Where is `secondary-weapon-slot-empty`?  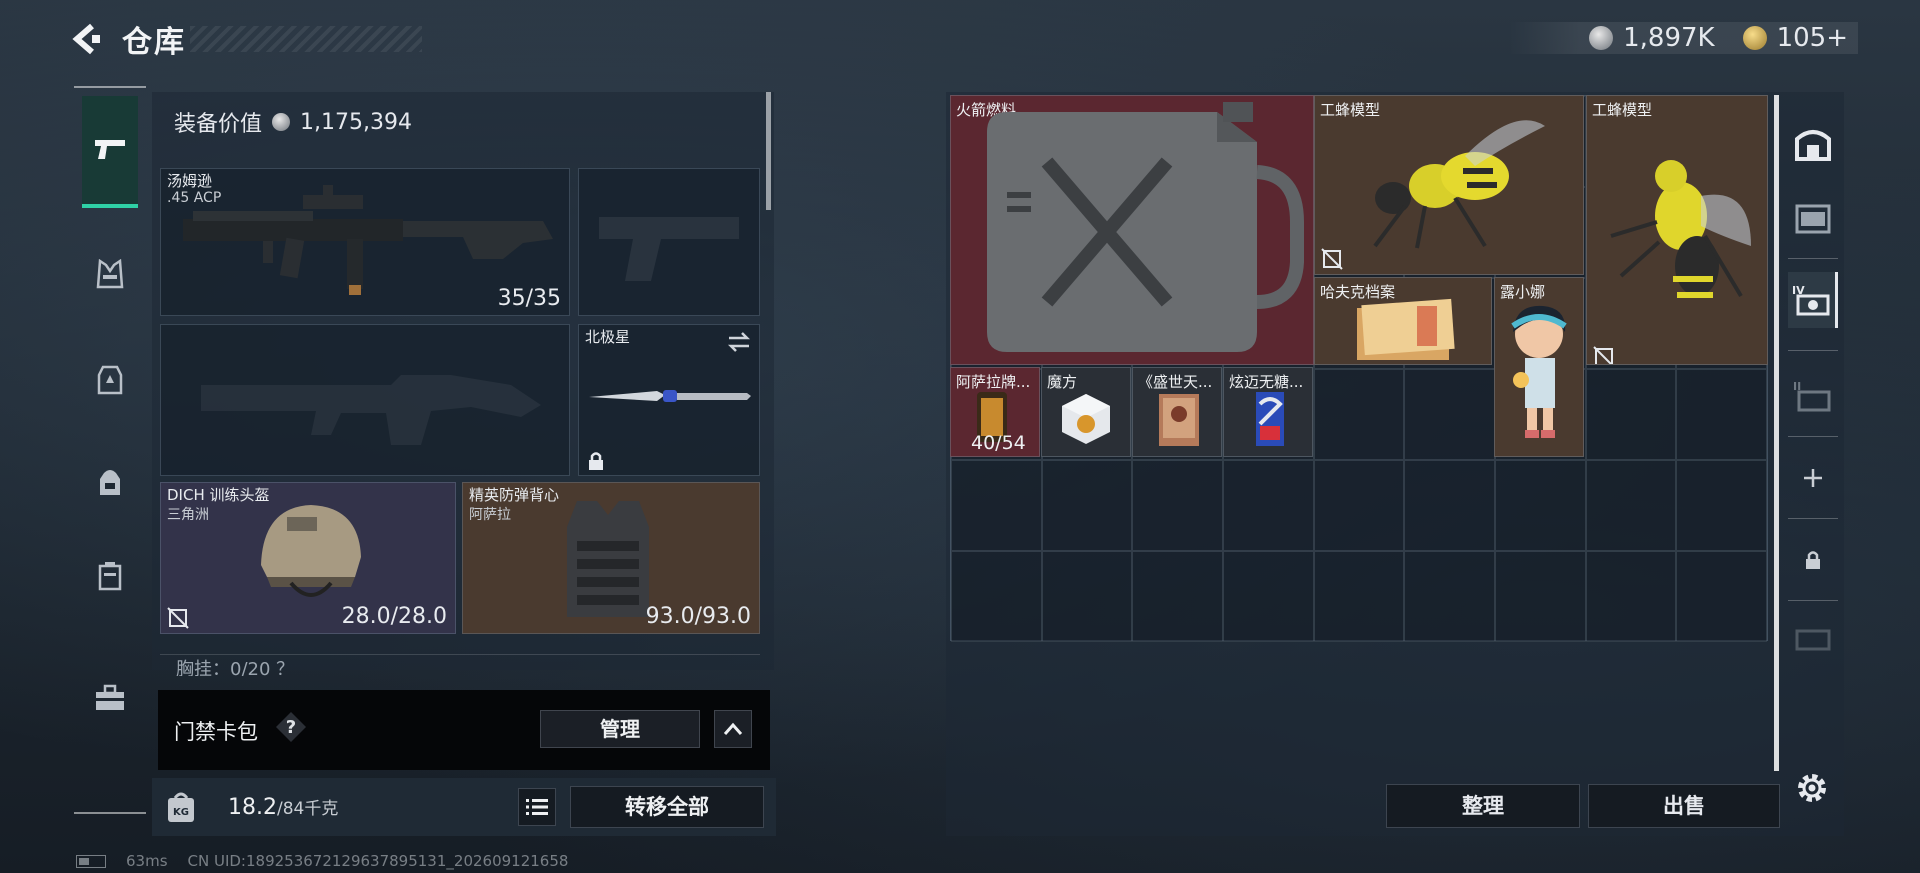
secondary-weapon-slot-empty is located at coordinates (365, 400).